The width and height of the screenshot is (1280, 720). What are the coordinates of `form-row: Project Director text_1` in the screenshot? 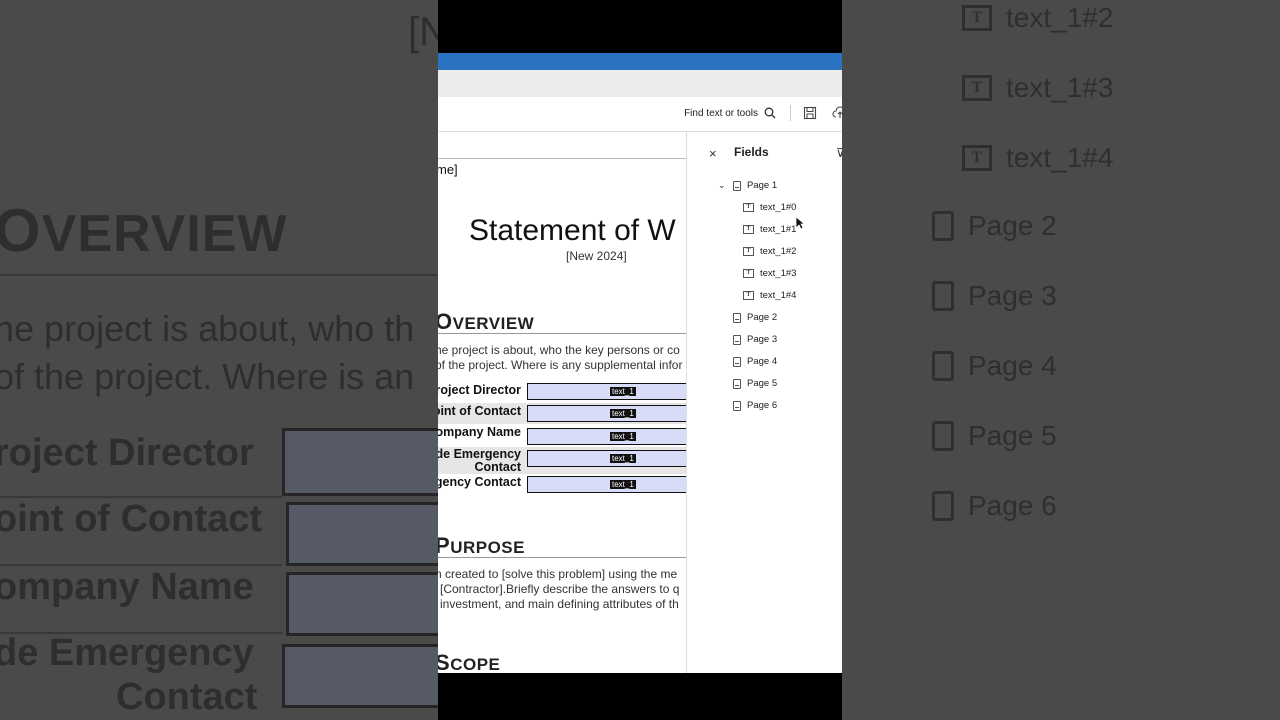 It's located at (562, 392).